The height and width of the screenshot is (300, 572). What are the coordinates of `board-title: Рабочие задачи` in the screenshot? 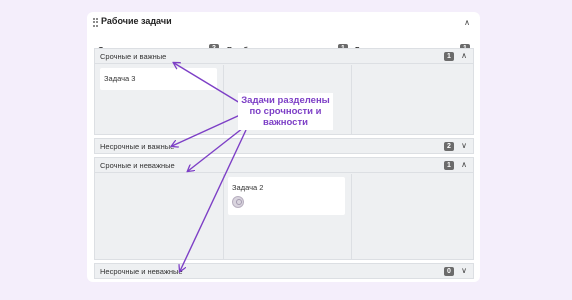 It's located at (136, 21).